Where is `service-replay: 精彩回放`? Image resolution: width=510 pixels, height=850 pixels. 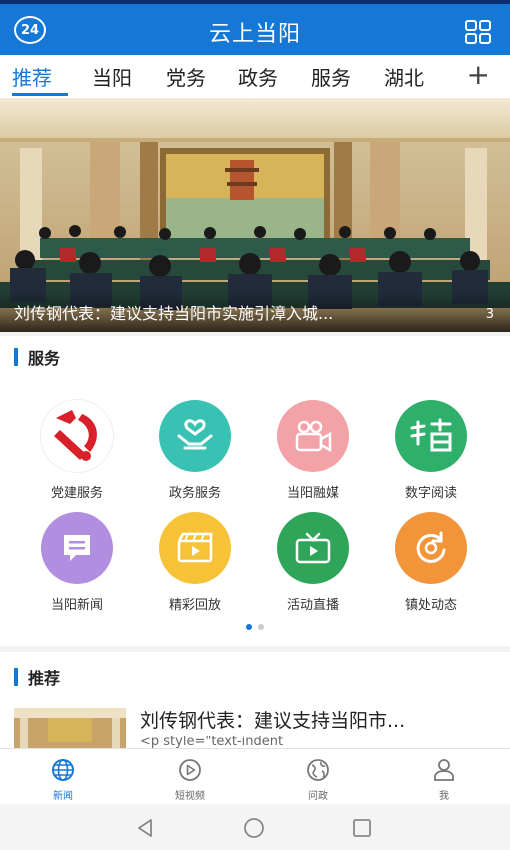 service-replay: 精彩回放 is located at coordinates (195, 562).